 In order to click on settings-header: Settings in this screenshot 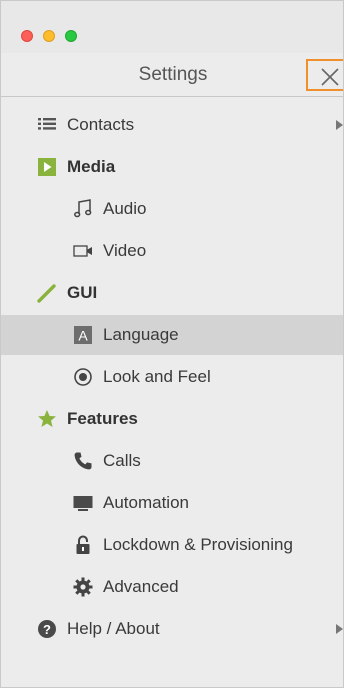, I will do `click(172, 75)`.